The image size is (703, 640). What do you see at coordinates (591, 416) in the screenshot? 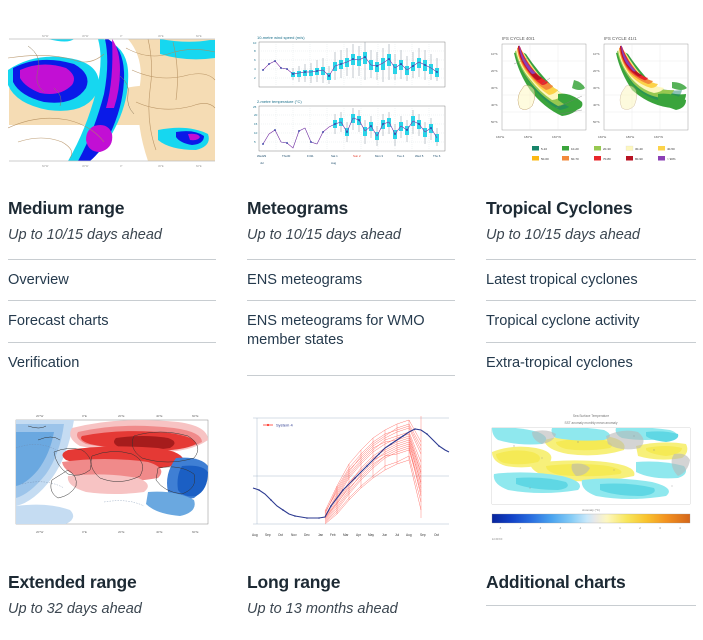
I see `svg-text: Sea Surface Temperature` at bounding box center [591, 416].